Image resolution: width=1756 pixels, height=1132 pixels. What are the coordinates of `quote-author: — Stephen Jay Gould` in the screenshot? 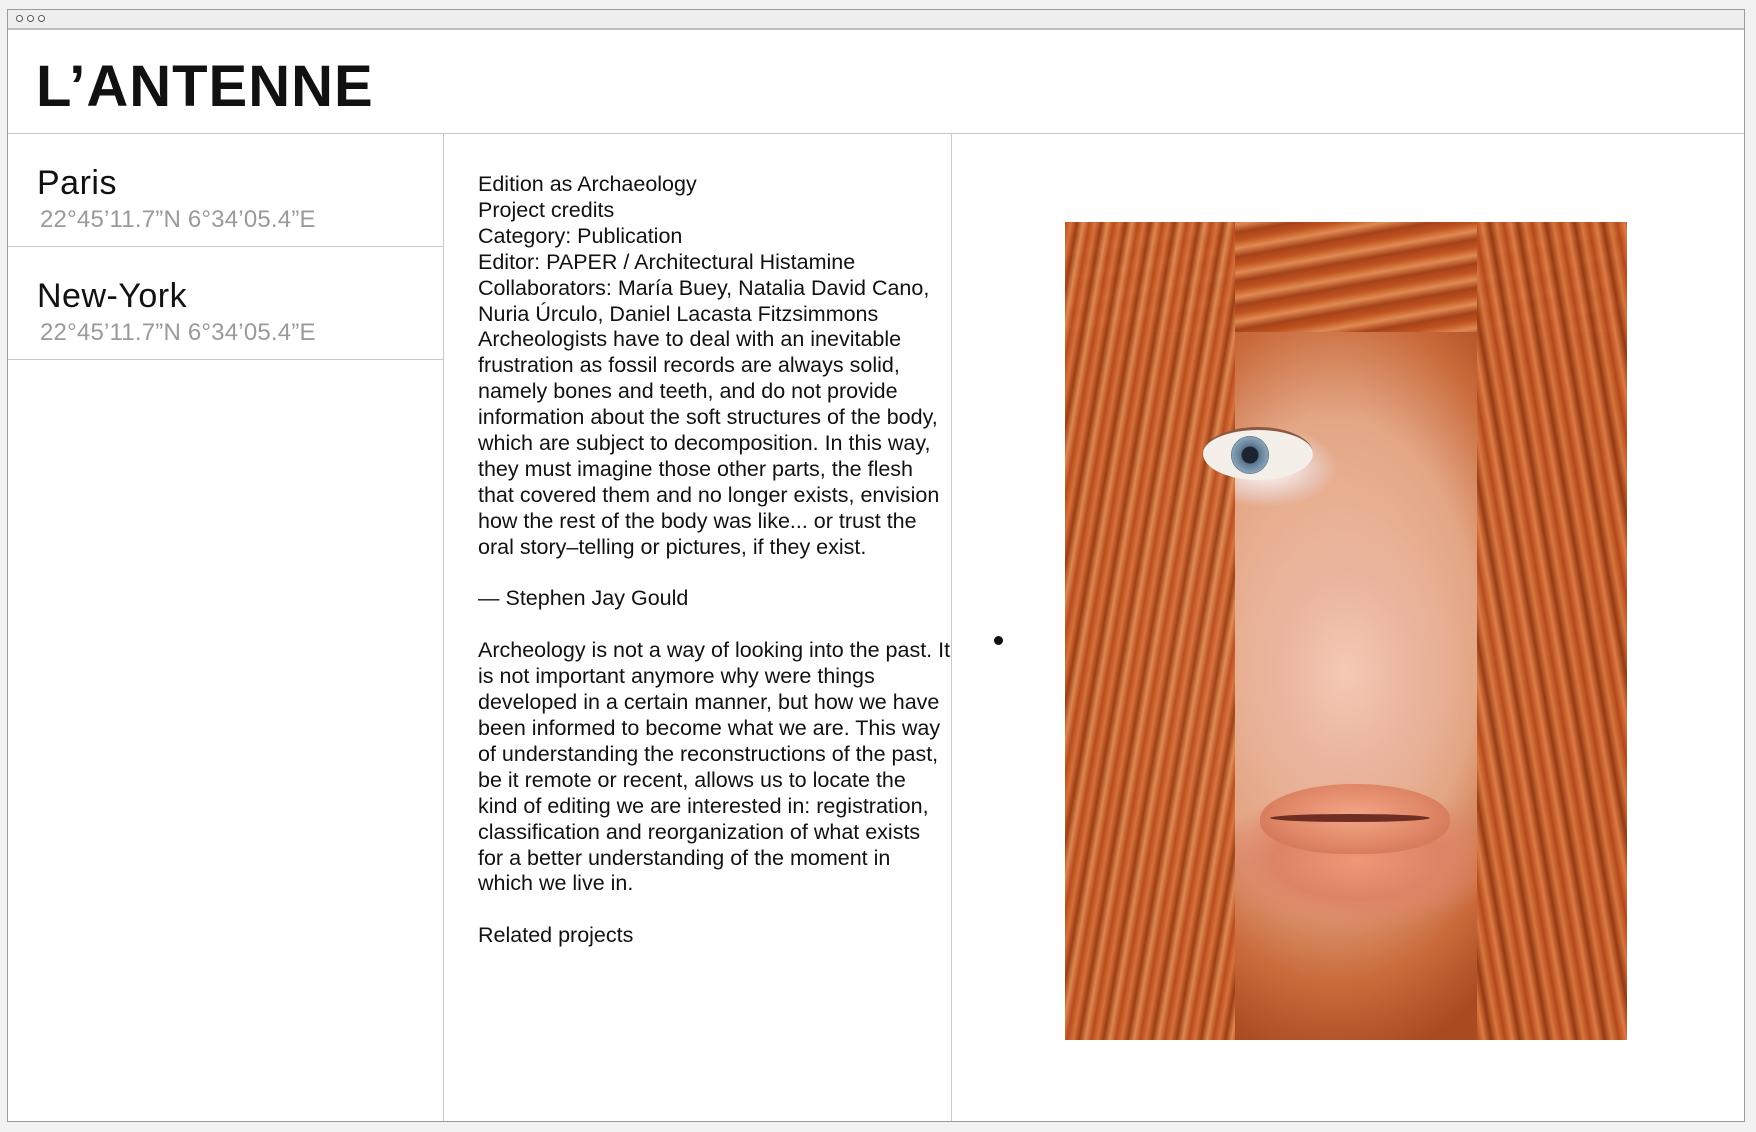 It's located at (583, 598).